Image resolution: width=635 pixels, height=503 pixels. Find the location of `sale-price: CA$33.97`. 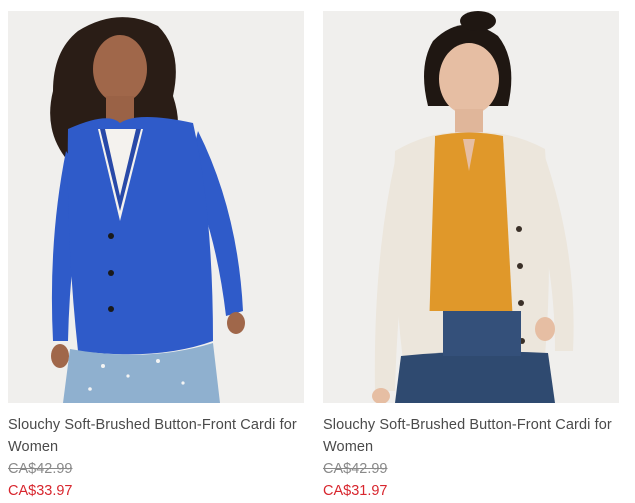

sale-price: CA$33.97 is located at coordinates (40, 491).